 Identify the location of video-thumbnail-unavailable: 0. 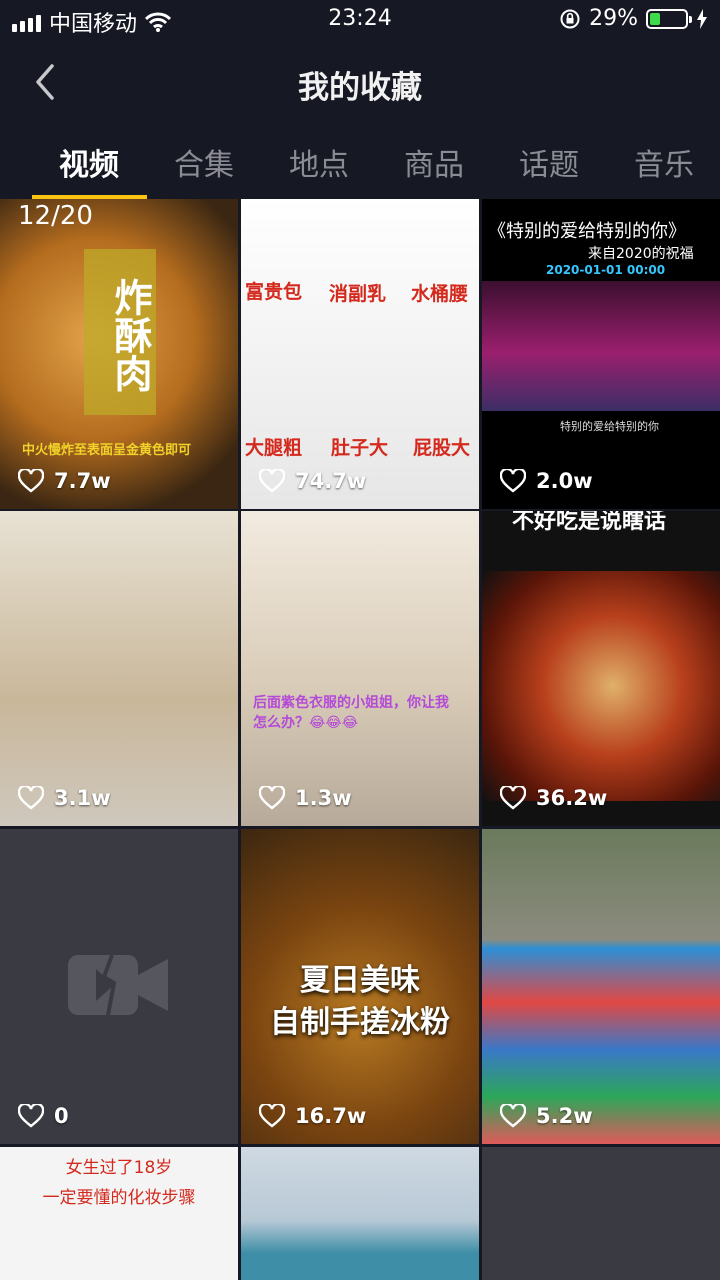
(119, 986).